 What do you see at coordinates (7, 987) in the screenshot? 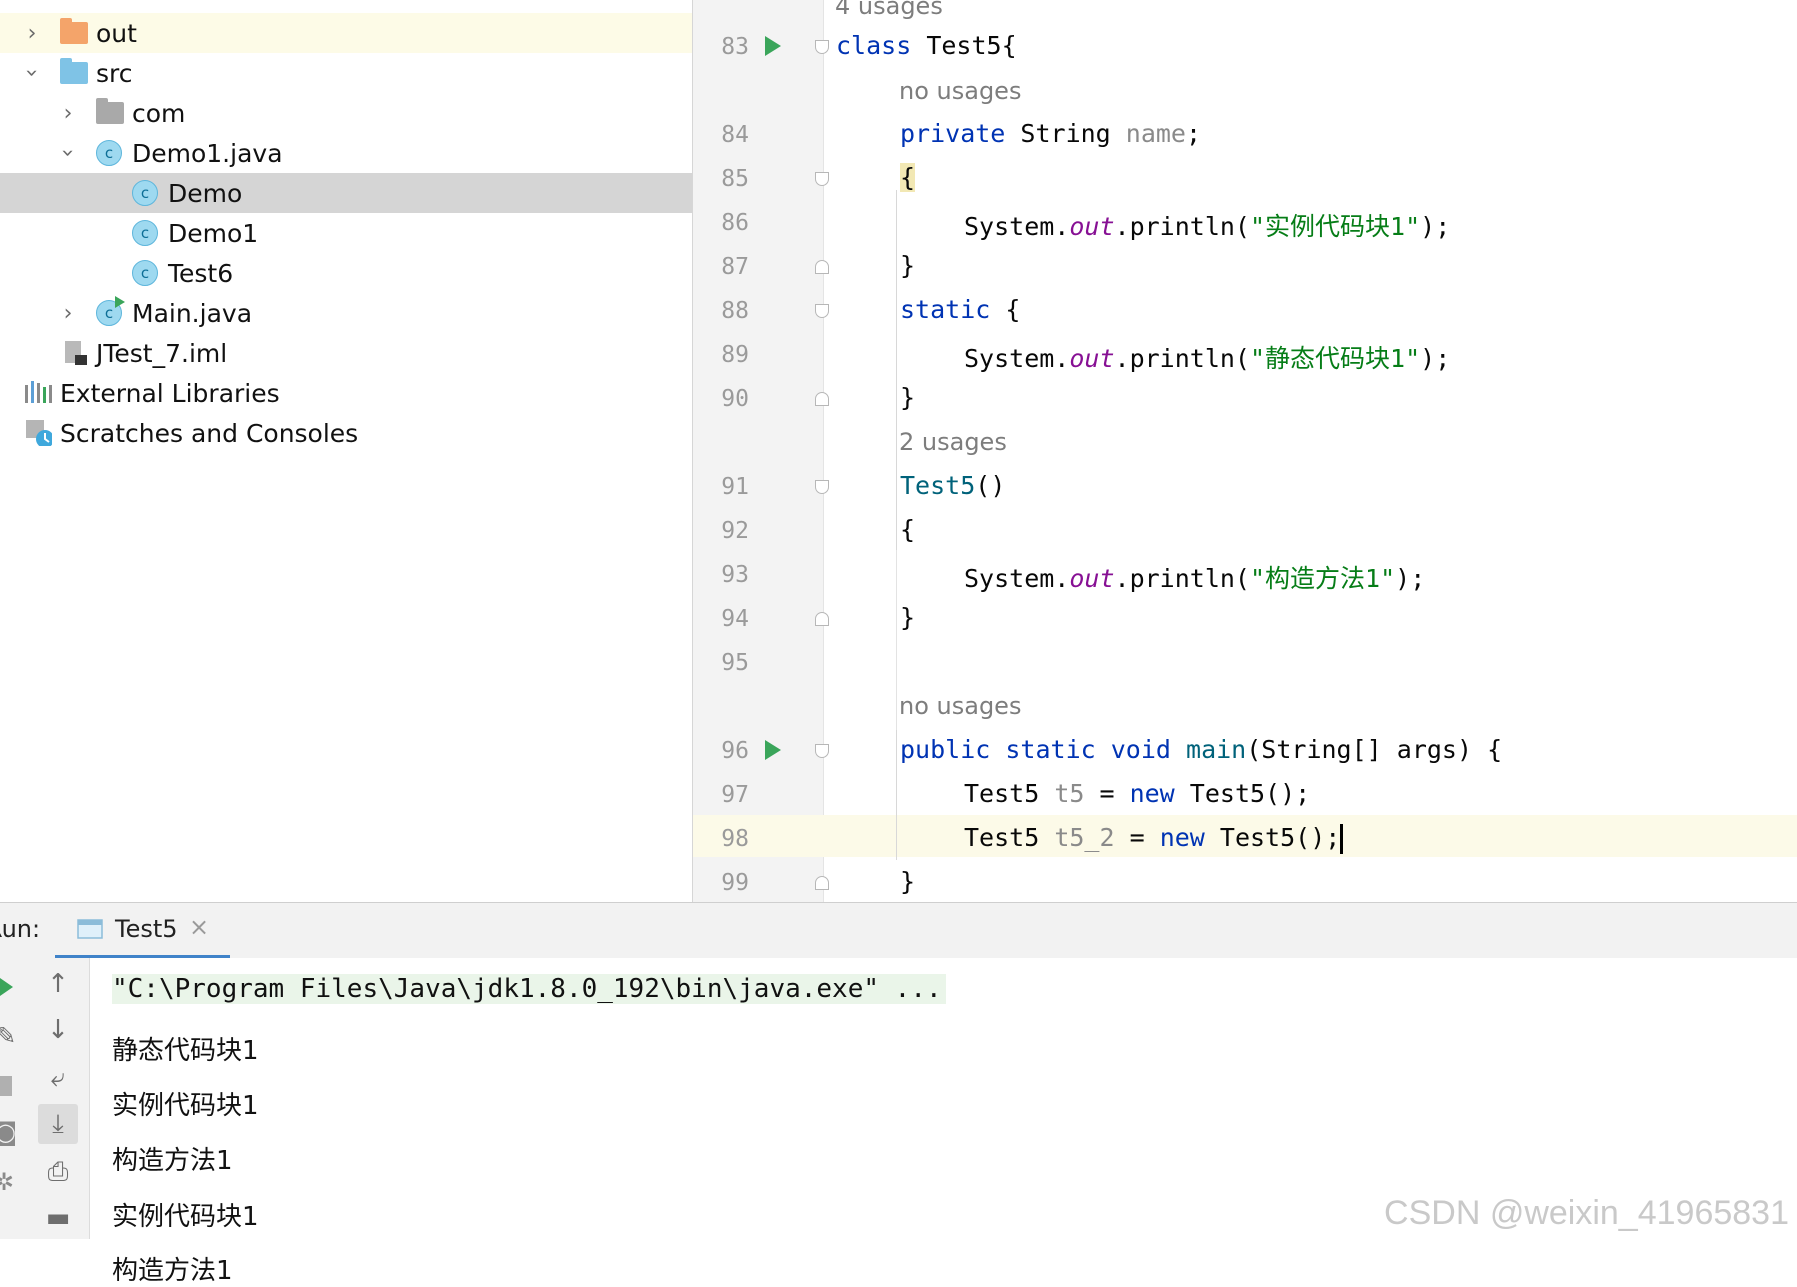
I see `rerun-icon` at bounding box center [7, 987].